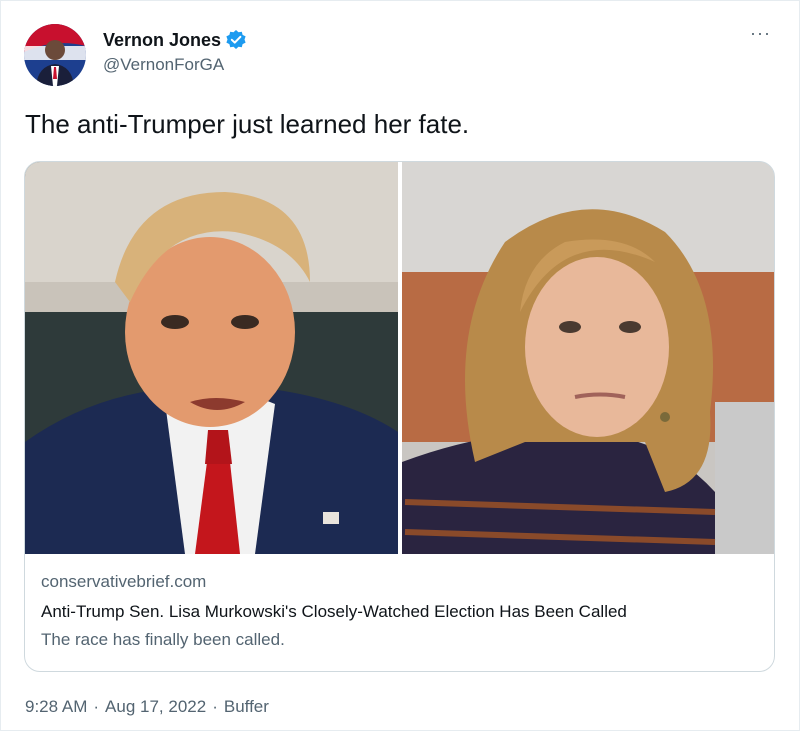 This screenshot has height=731, width=800. I want to click on tweet-meta: 9:28 AM · Aug 17, 2022 · Buffer, so click(147, 707).